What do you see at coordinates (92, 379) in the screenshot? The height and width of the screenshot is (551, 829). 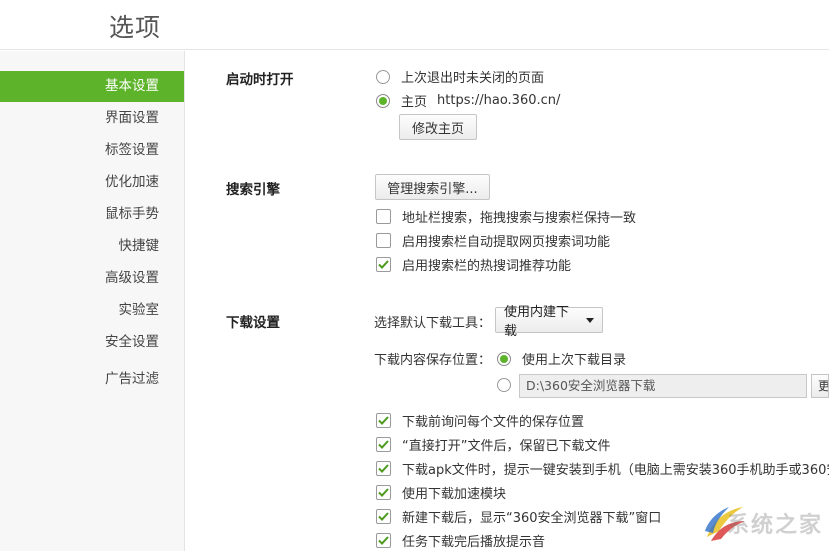 I see `sidebar-item-adblock: 广告过滤` at bounding box center [92, 379].